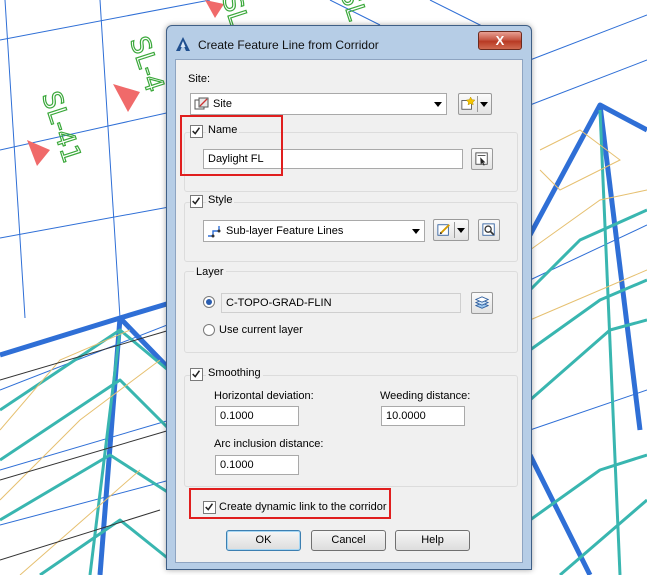 The width and height of the screenshot is (647, 575). I want to click on title-bar: Create Feature Line from Corridor X, so click(349, 42).